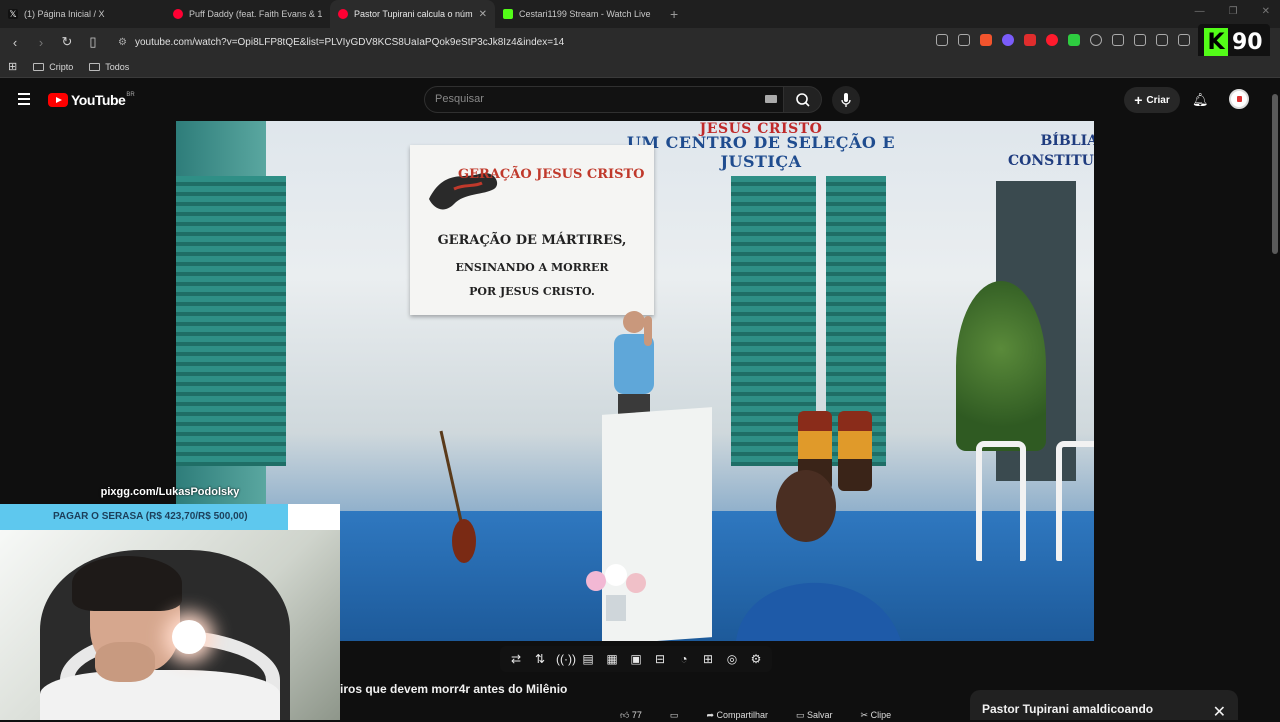  I want to click on create-label: Criar, so click(1158, 100).